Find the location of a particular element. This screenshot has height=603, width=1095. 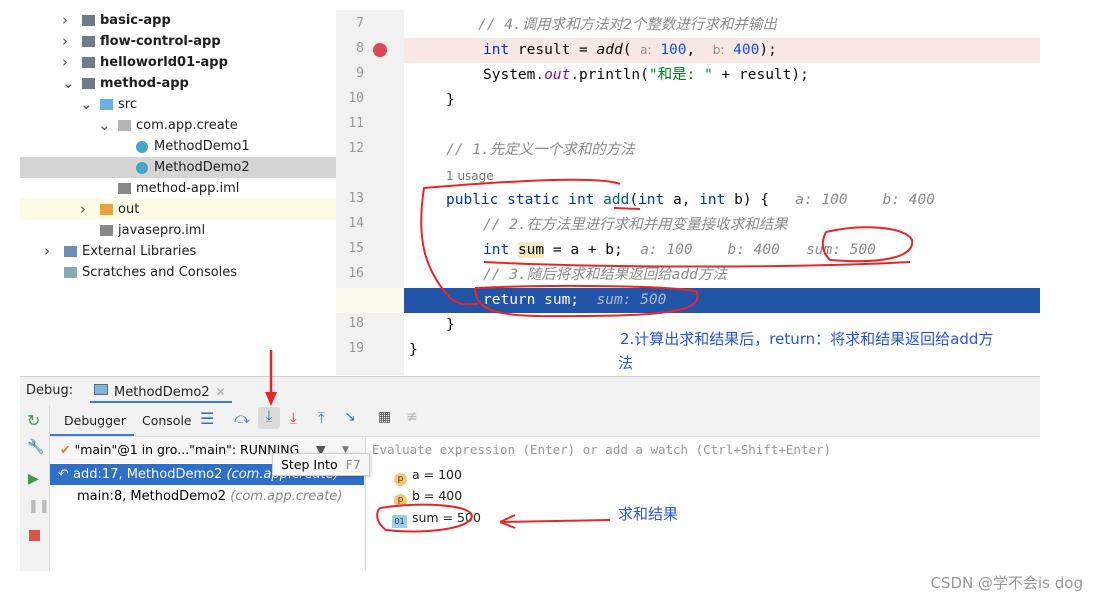

sum-var-circle-mark is located at coordinates (425, 518).